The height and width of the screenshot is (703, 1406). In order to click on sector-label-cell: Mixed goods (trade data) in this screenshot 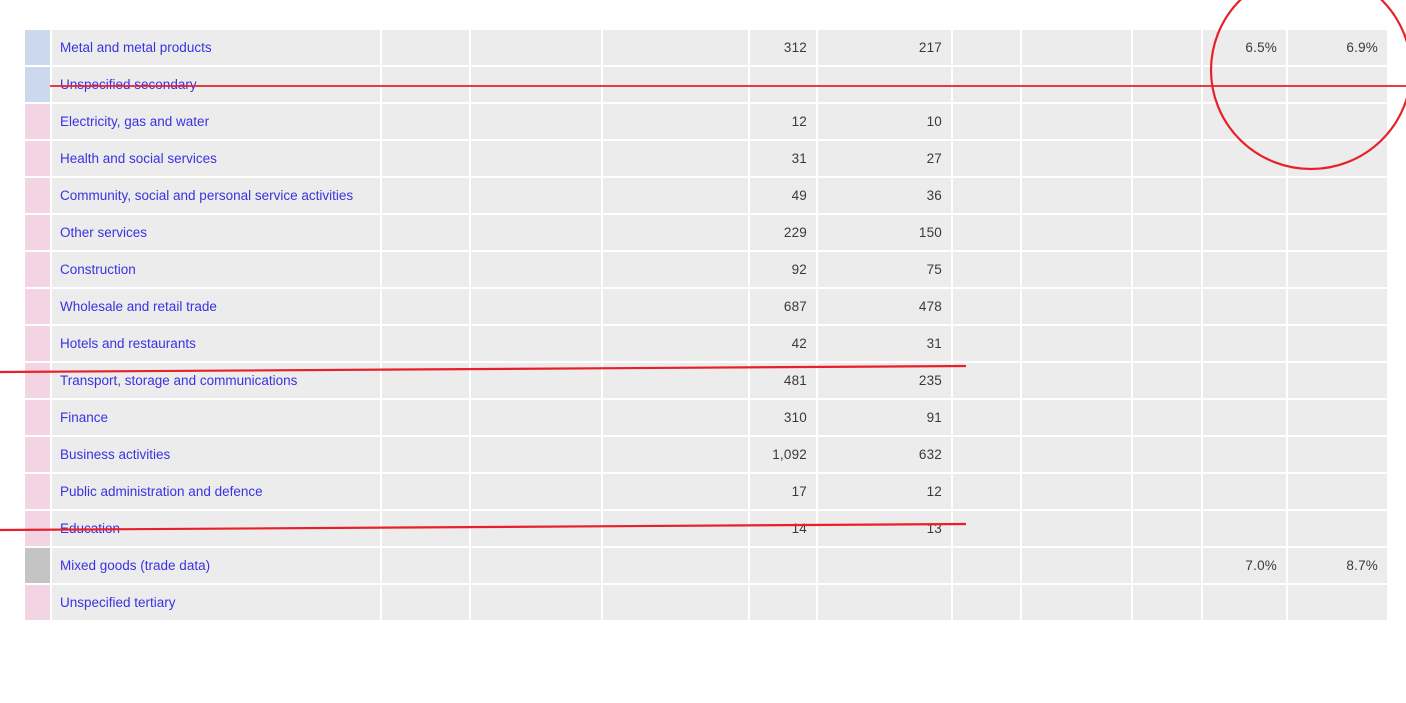, I will do `click(217, 566)`.